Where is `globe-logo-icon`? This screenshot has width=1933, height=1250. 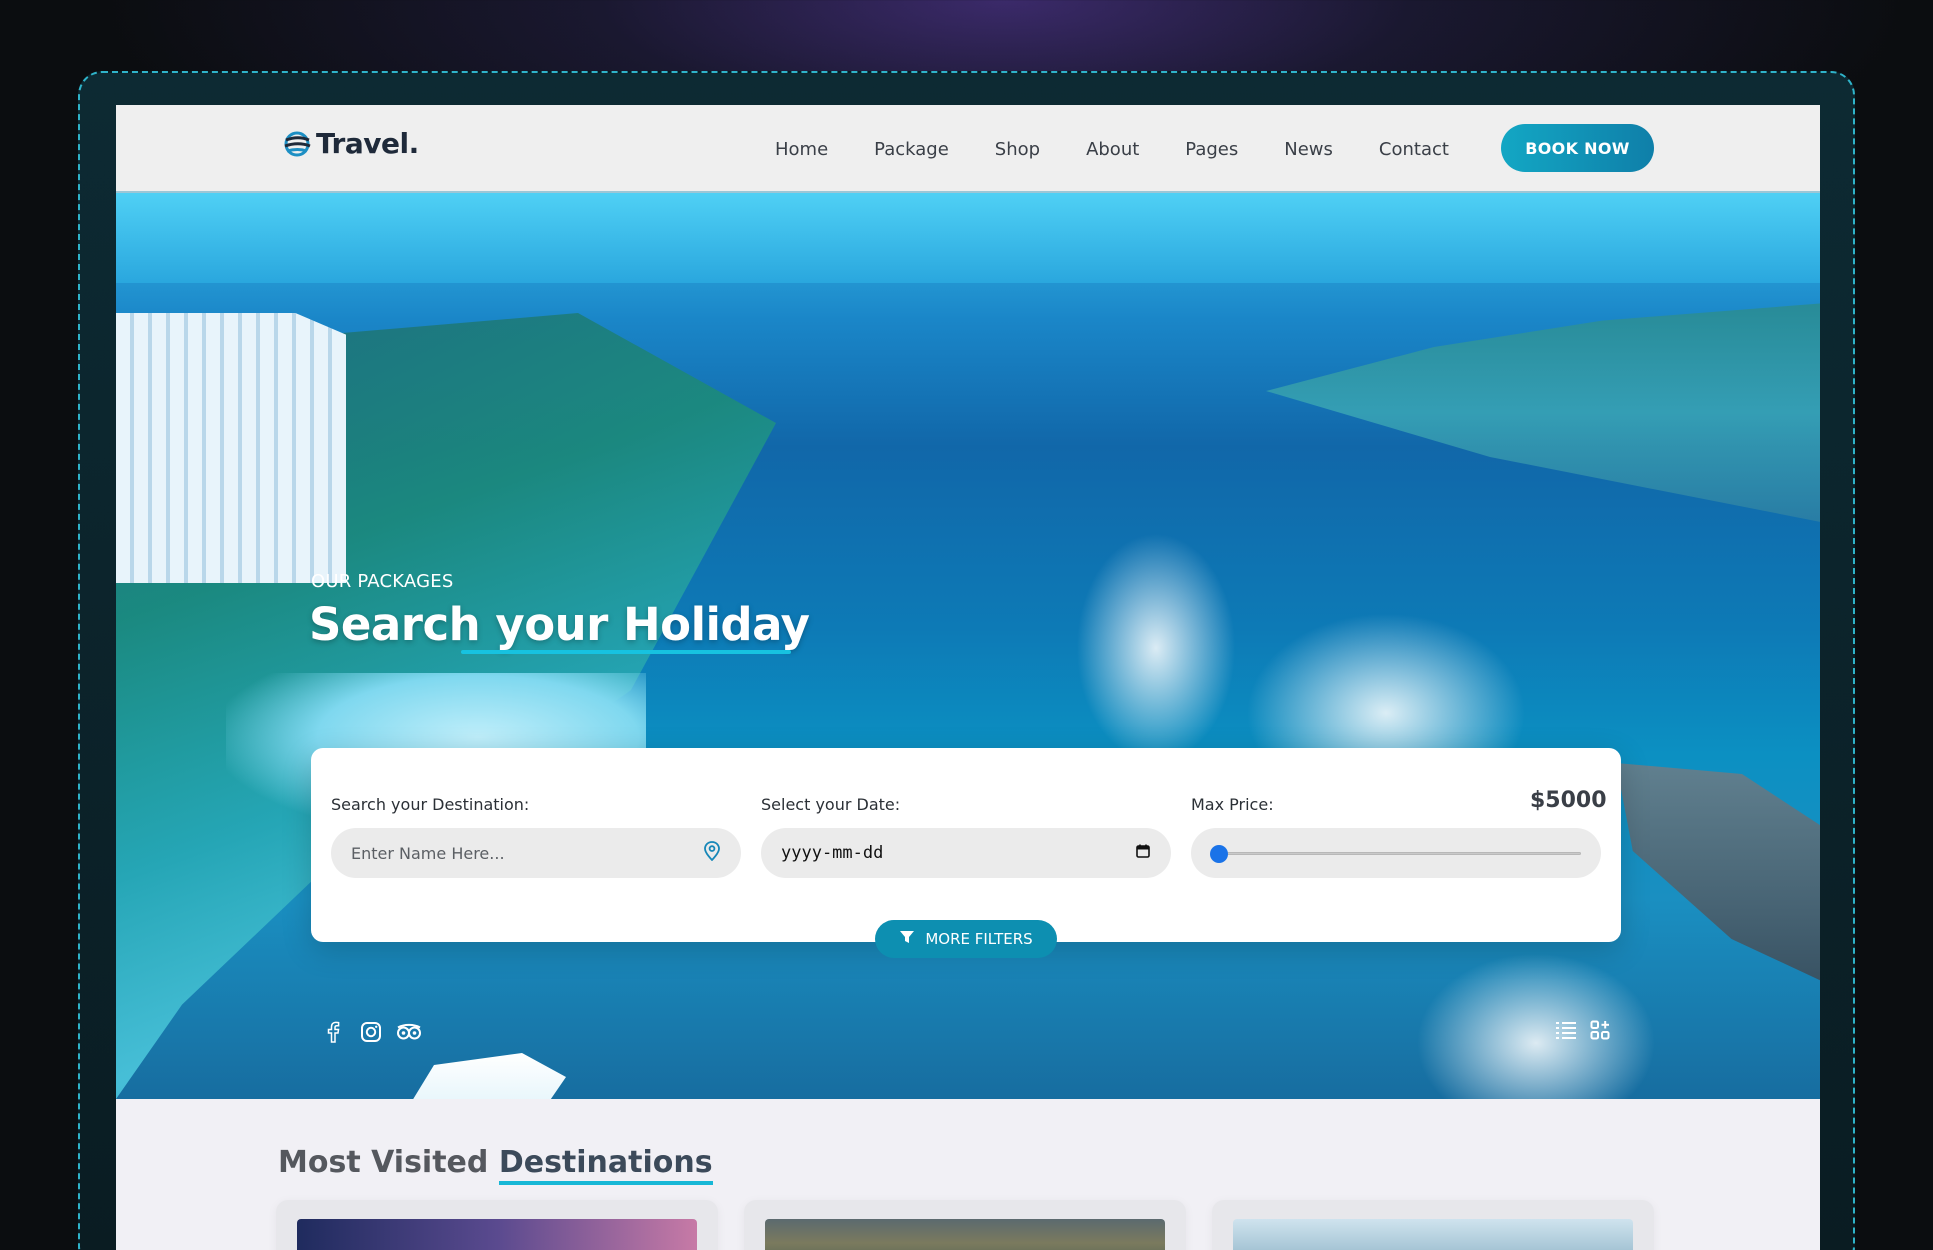 globe-logo-icon is located at coordinates (297, 143).